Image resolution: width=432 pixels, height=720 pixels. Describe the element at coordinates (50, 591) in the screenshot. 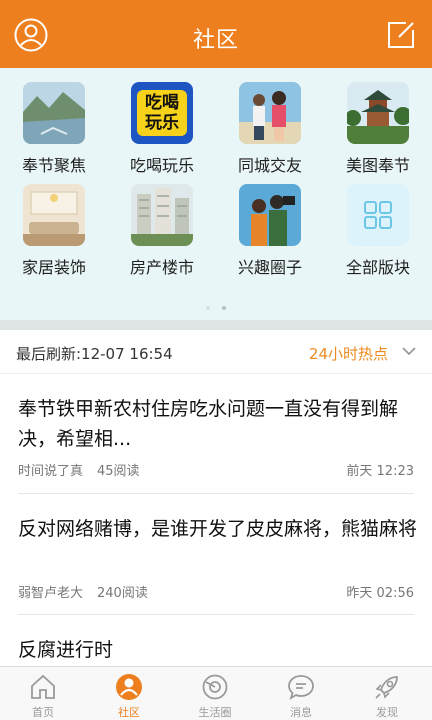

I see `post-author: 弱智卢老大` at that location.